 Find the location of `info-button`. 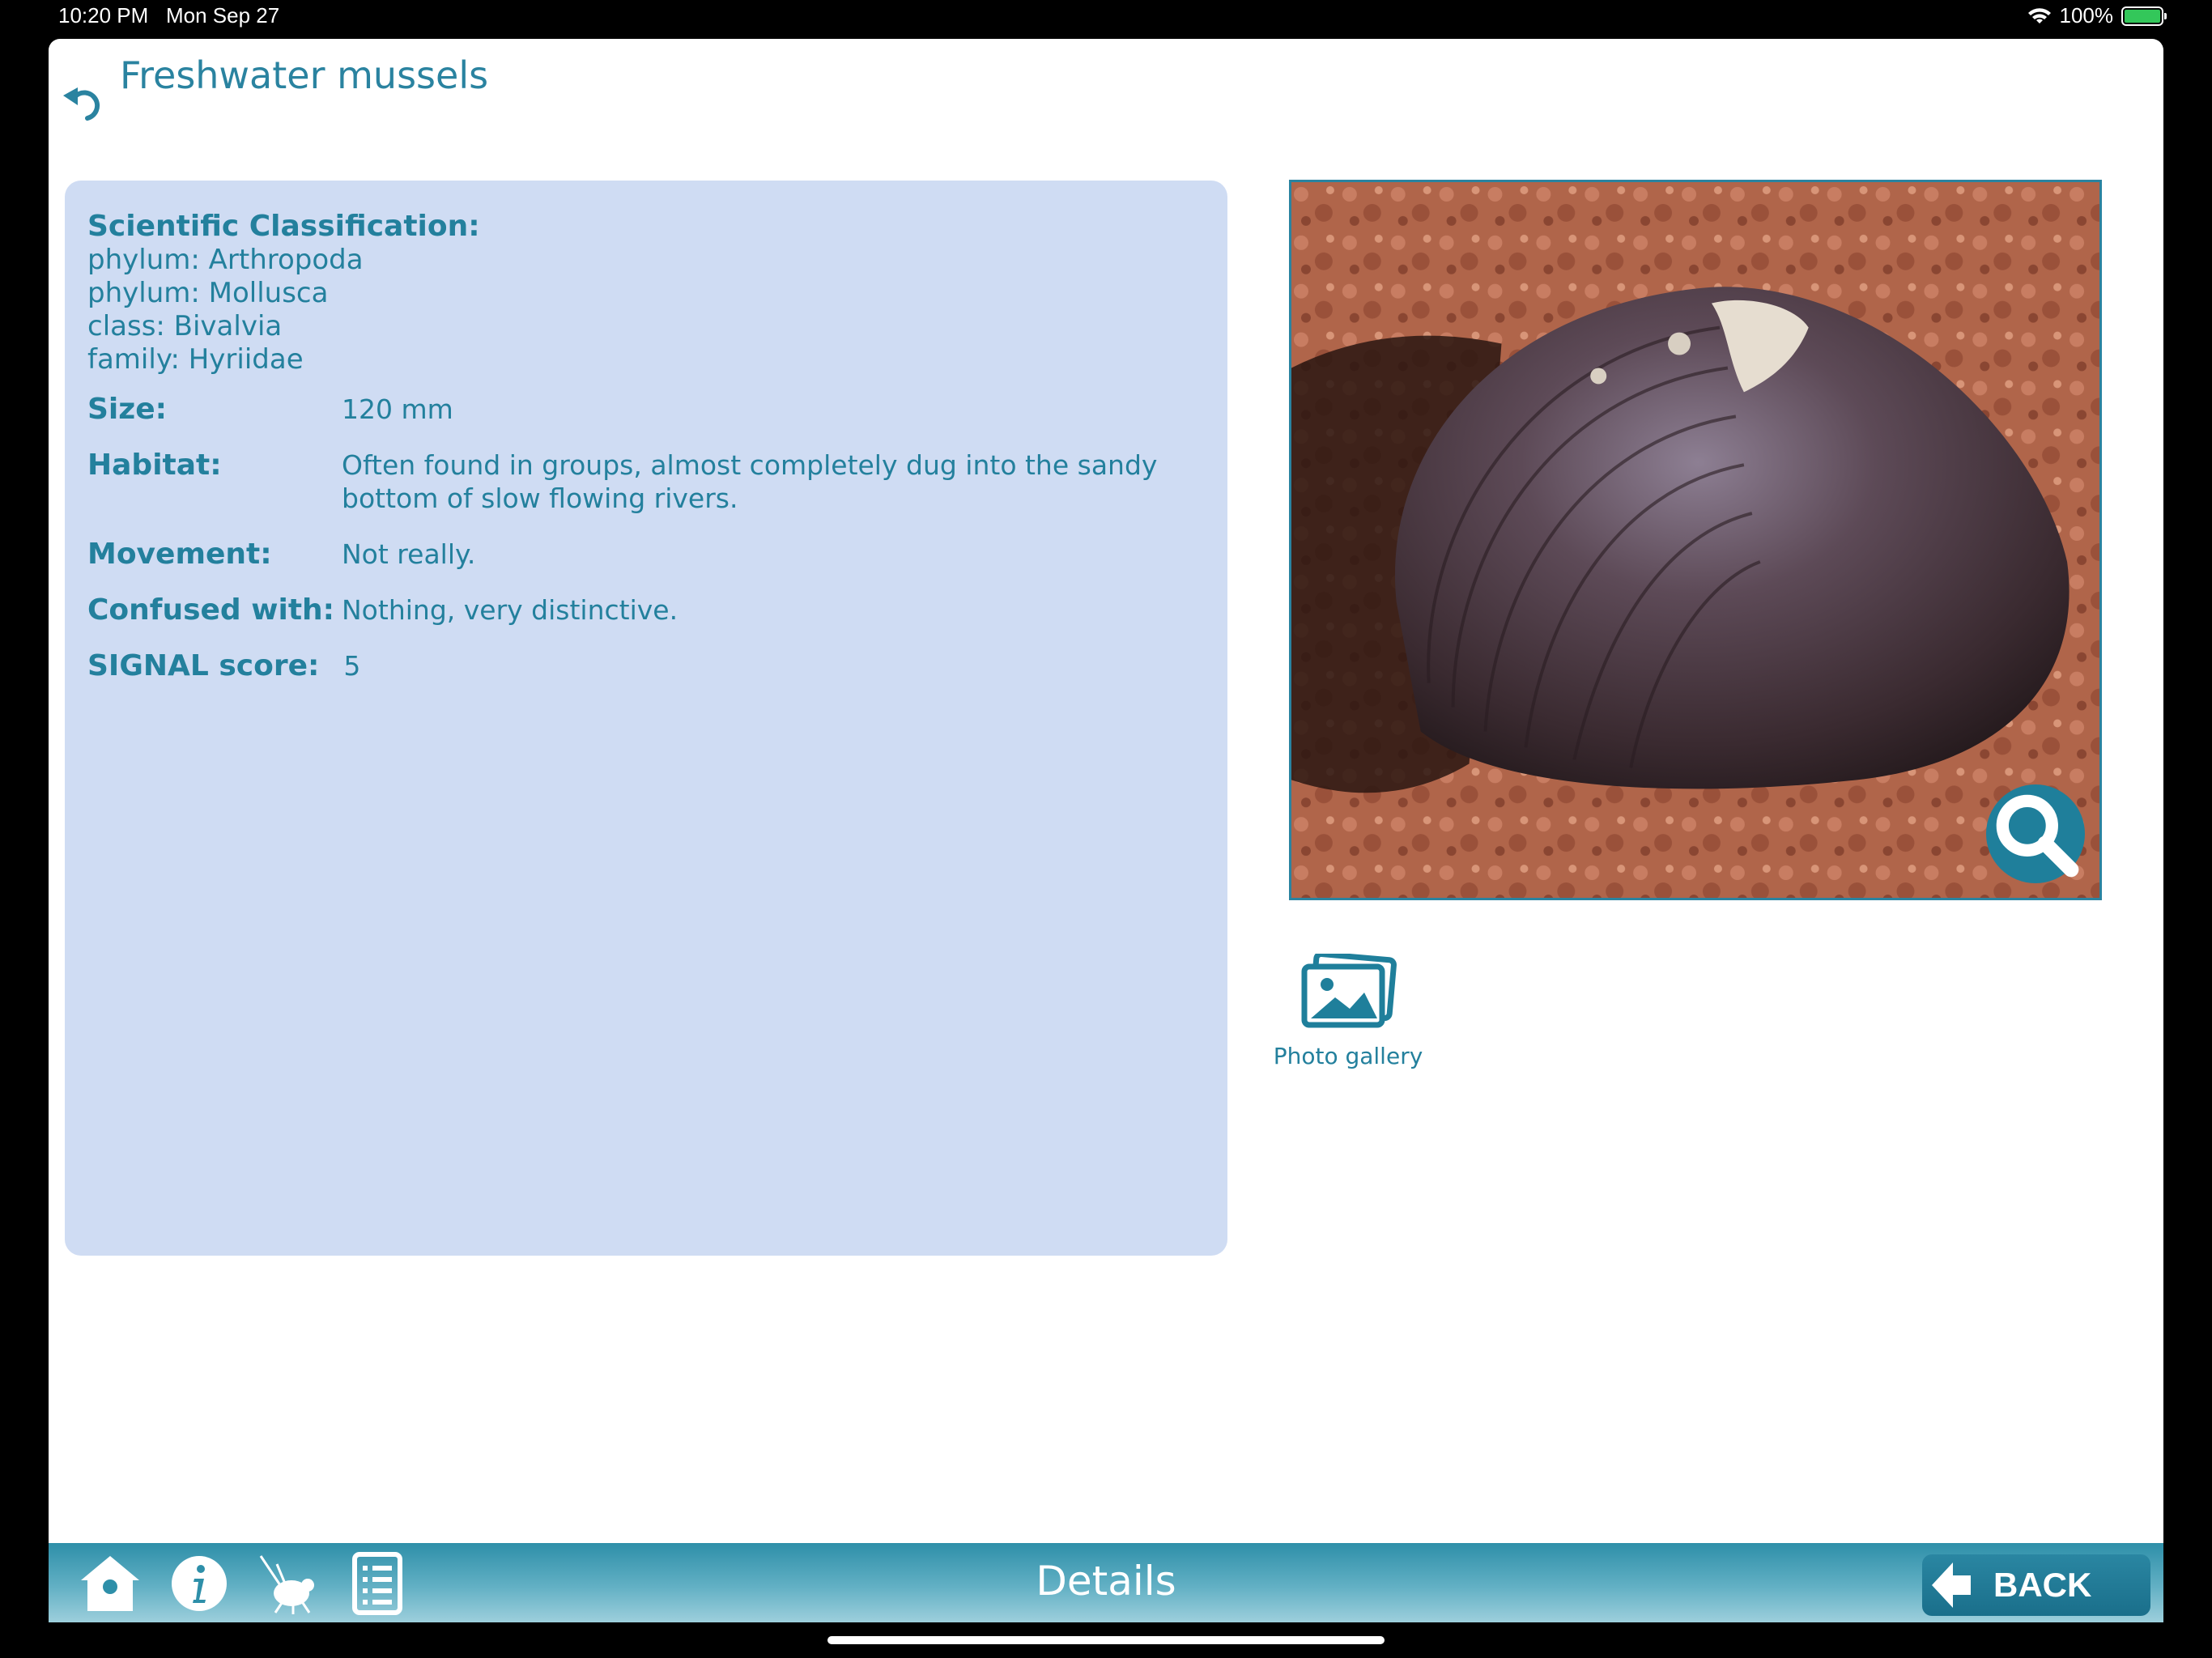

info-button is located at coordinates (199, 1583).